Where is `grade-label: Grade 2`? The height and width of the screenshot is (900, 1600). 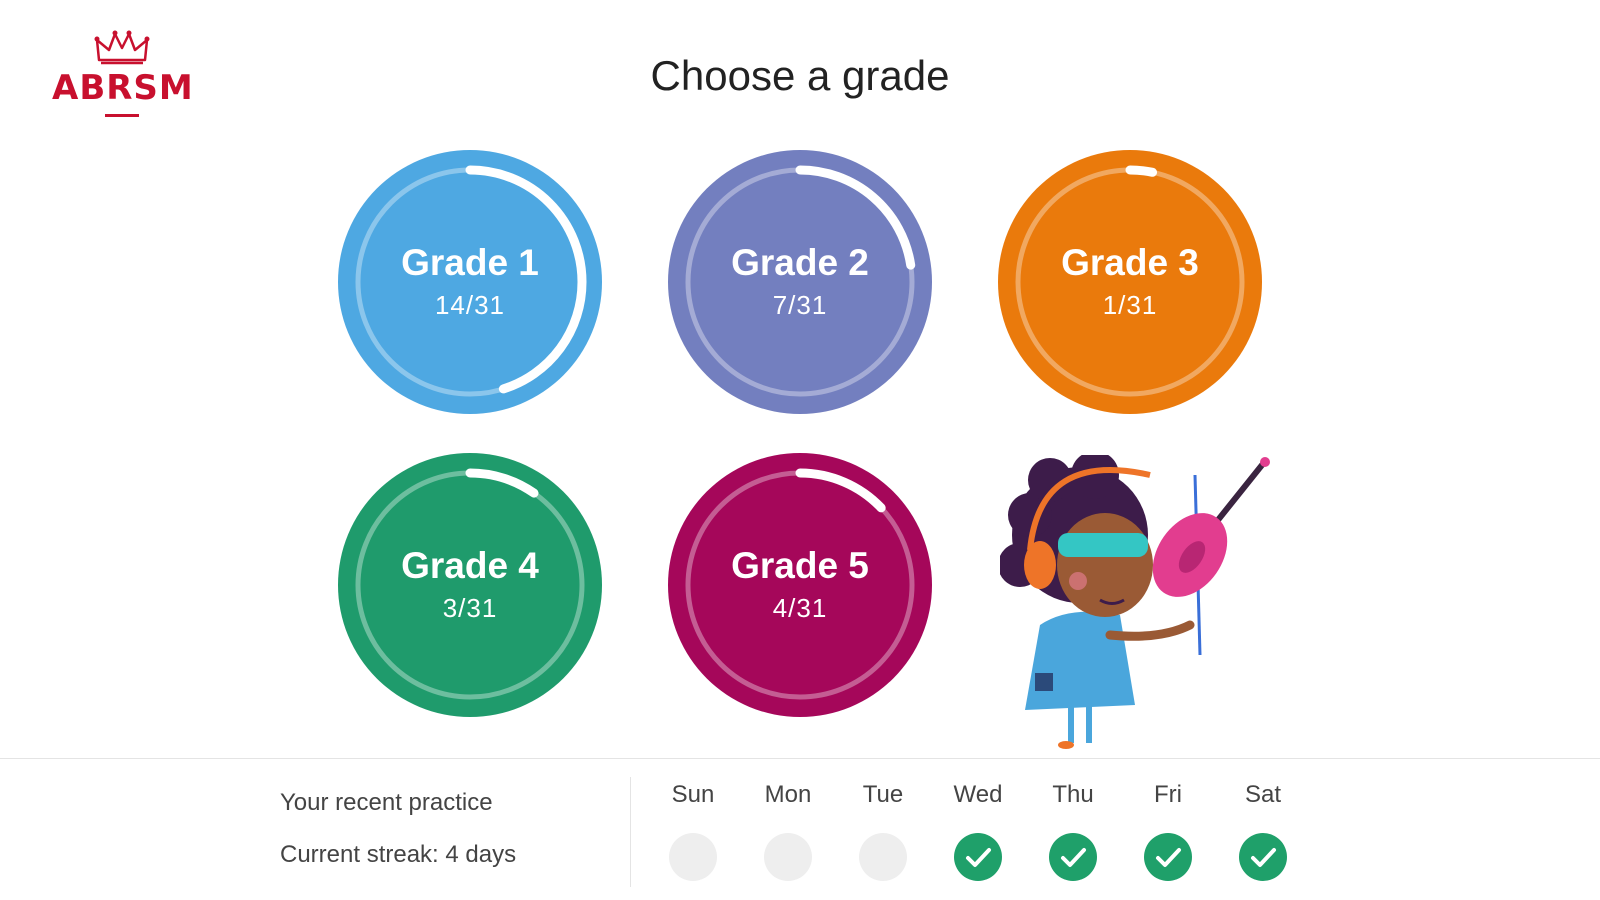 grade-label: Grade 2 is located at coordinates (800, 262).